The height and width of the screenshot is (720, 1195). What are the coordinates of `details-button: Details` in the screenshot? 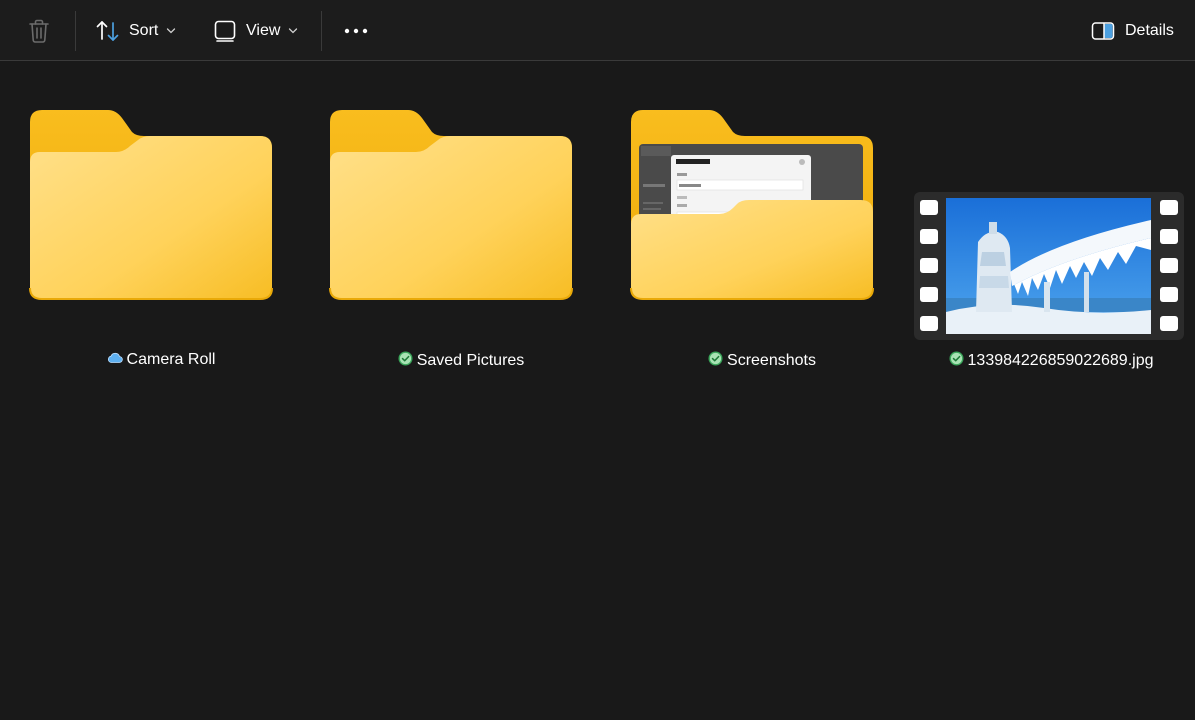 It's located at (1132, 31).